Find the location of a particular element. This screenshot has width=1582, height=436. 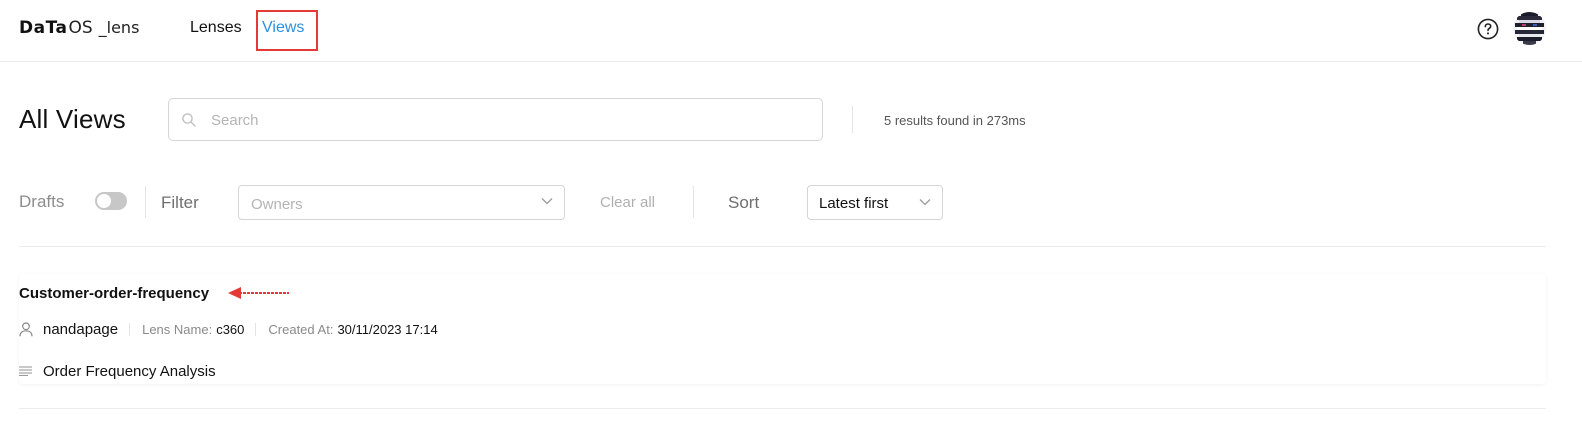

view-owner: nandapage is located at coordinates (81, 329).